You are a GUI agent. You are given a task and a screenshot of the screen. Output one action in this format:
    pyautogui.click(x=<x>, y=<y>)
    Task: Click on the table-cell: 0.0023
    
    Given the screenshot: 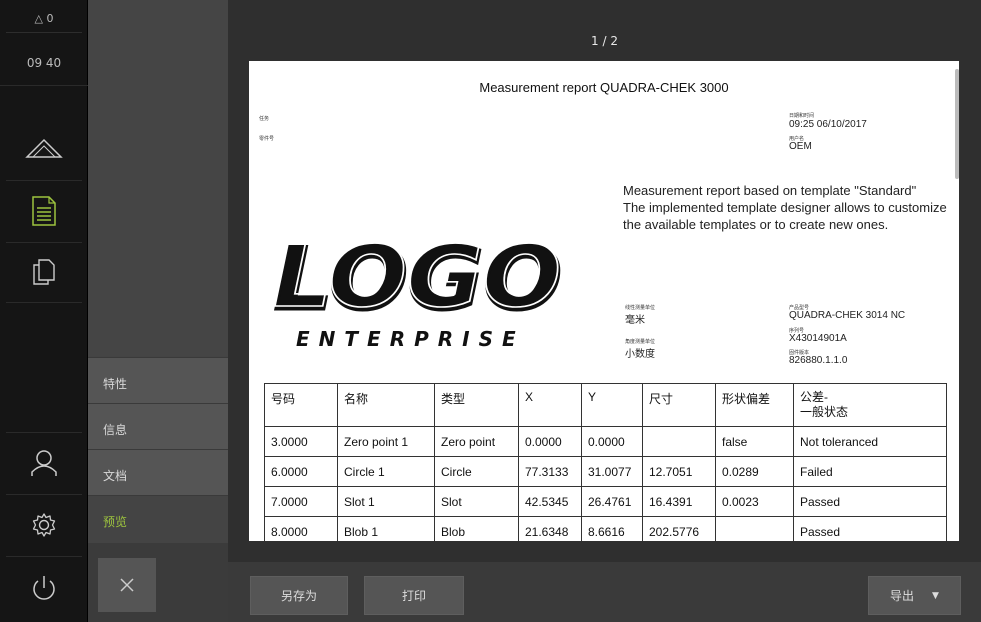 What is the action you would take?
    pyautogui.click(x=754, y=501)
    